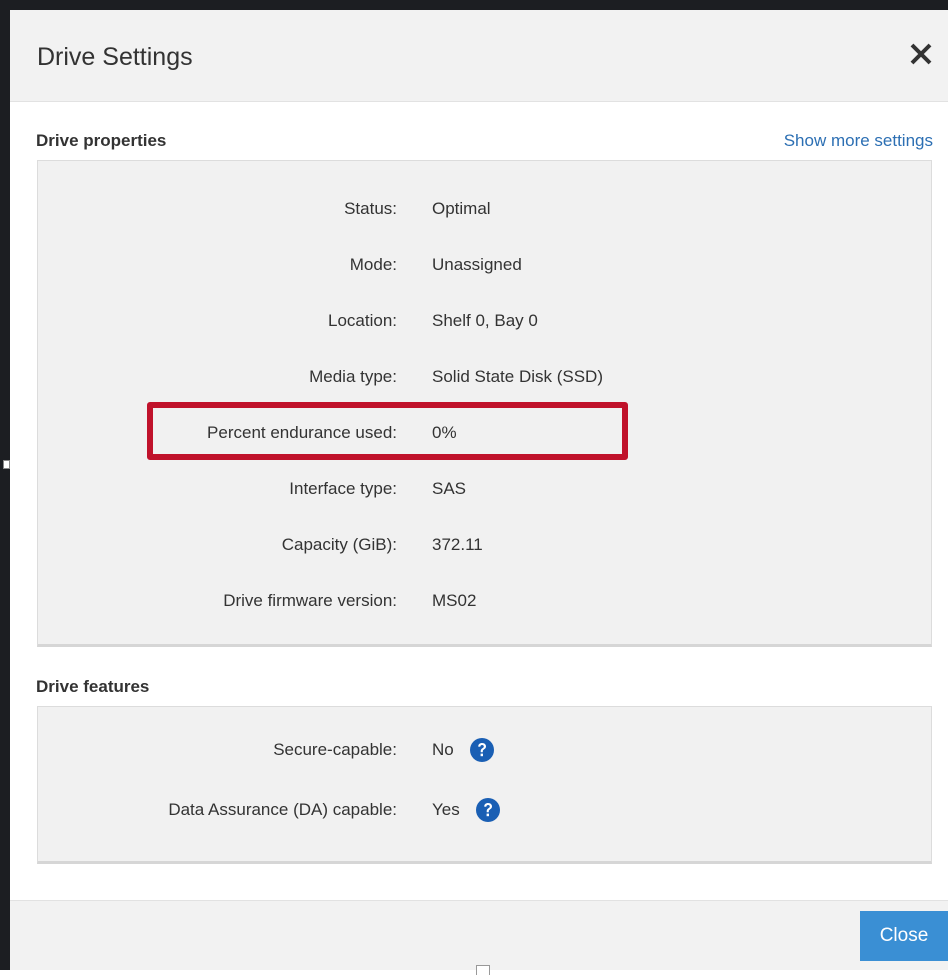 The image size is (948, 975). I want to click on dialog-footer, so click(479, 935).